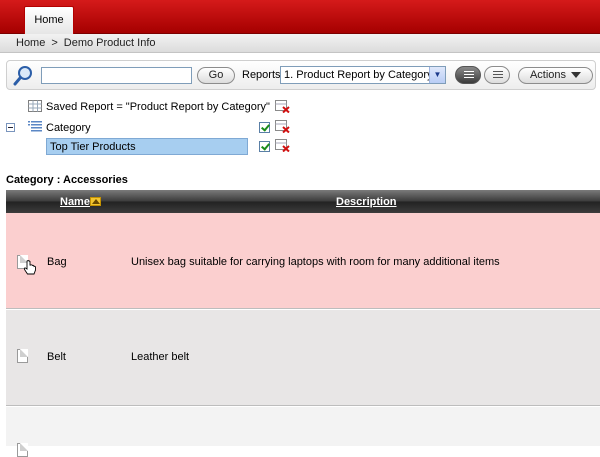  Describe the element at coordinates (261, 75) in the screenshot. I see `reports-label: Reports` at that location.